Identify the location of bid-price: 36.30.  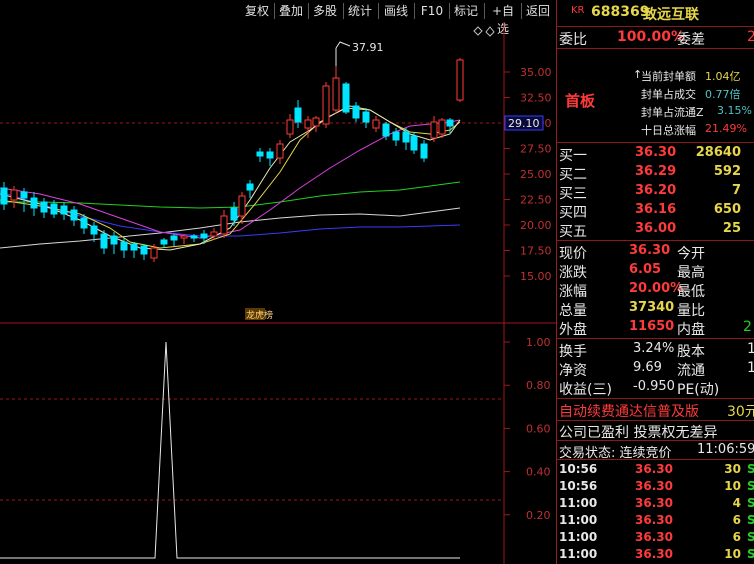
(656, 152).